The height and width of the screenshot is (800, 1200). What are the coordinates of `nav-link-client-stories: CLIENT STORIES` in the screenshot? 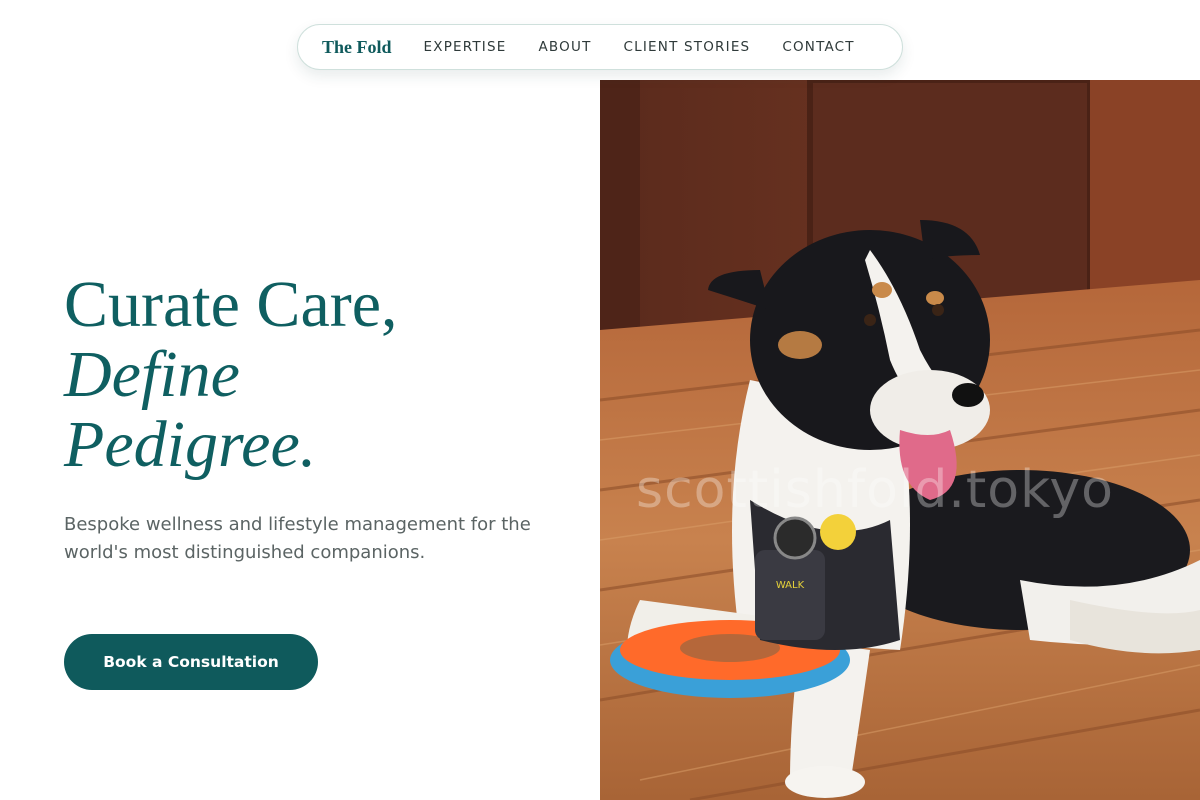 It's located at (687, 47).